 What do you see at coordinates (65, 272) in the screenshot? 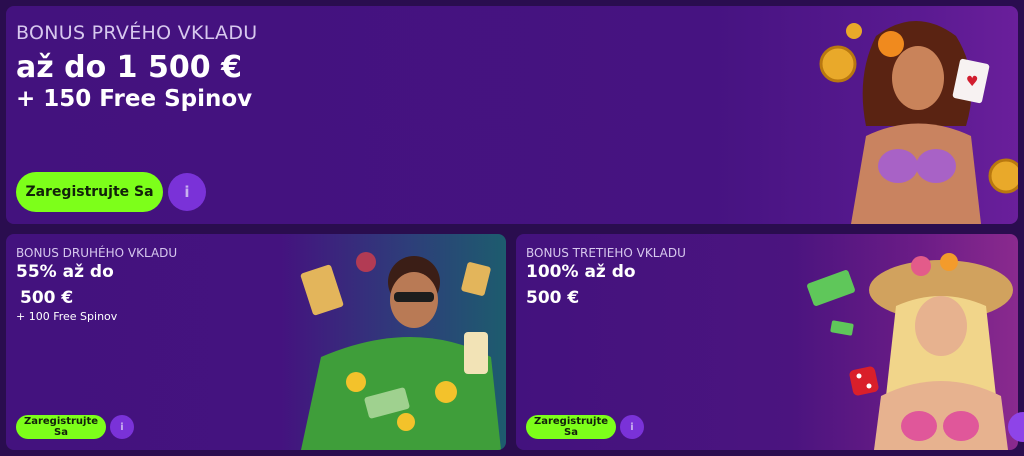
I see `bonus-percent: 55% až do` at bounding box center [65, 272].